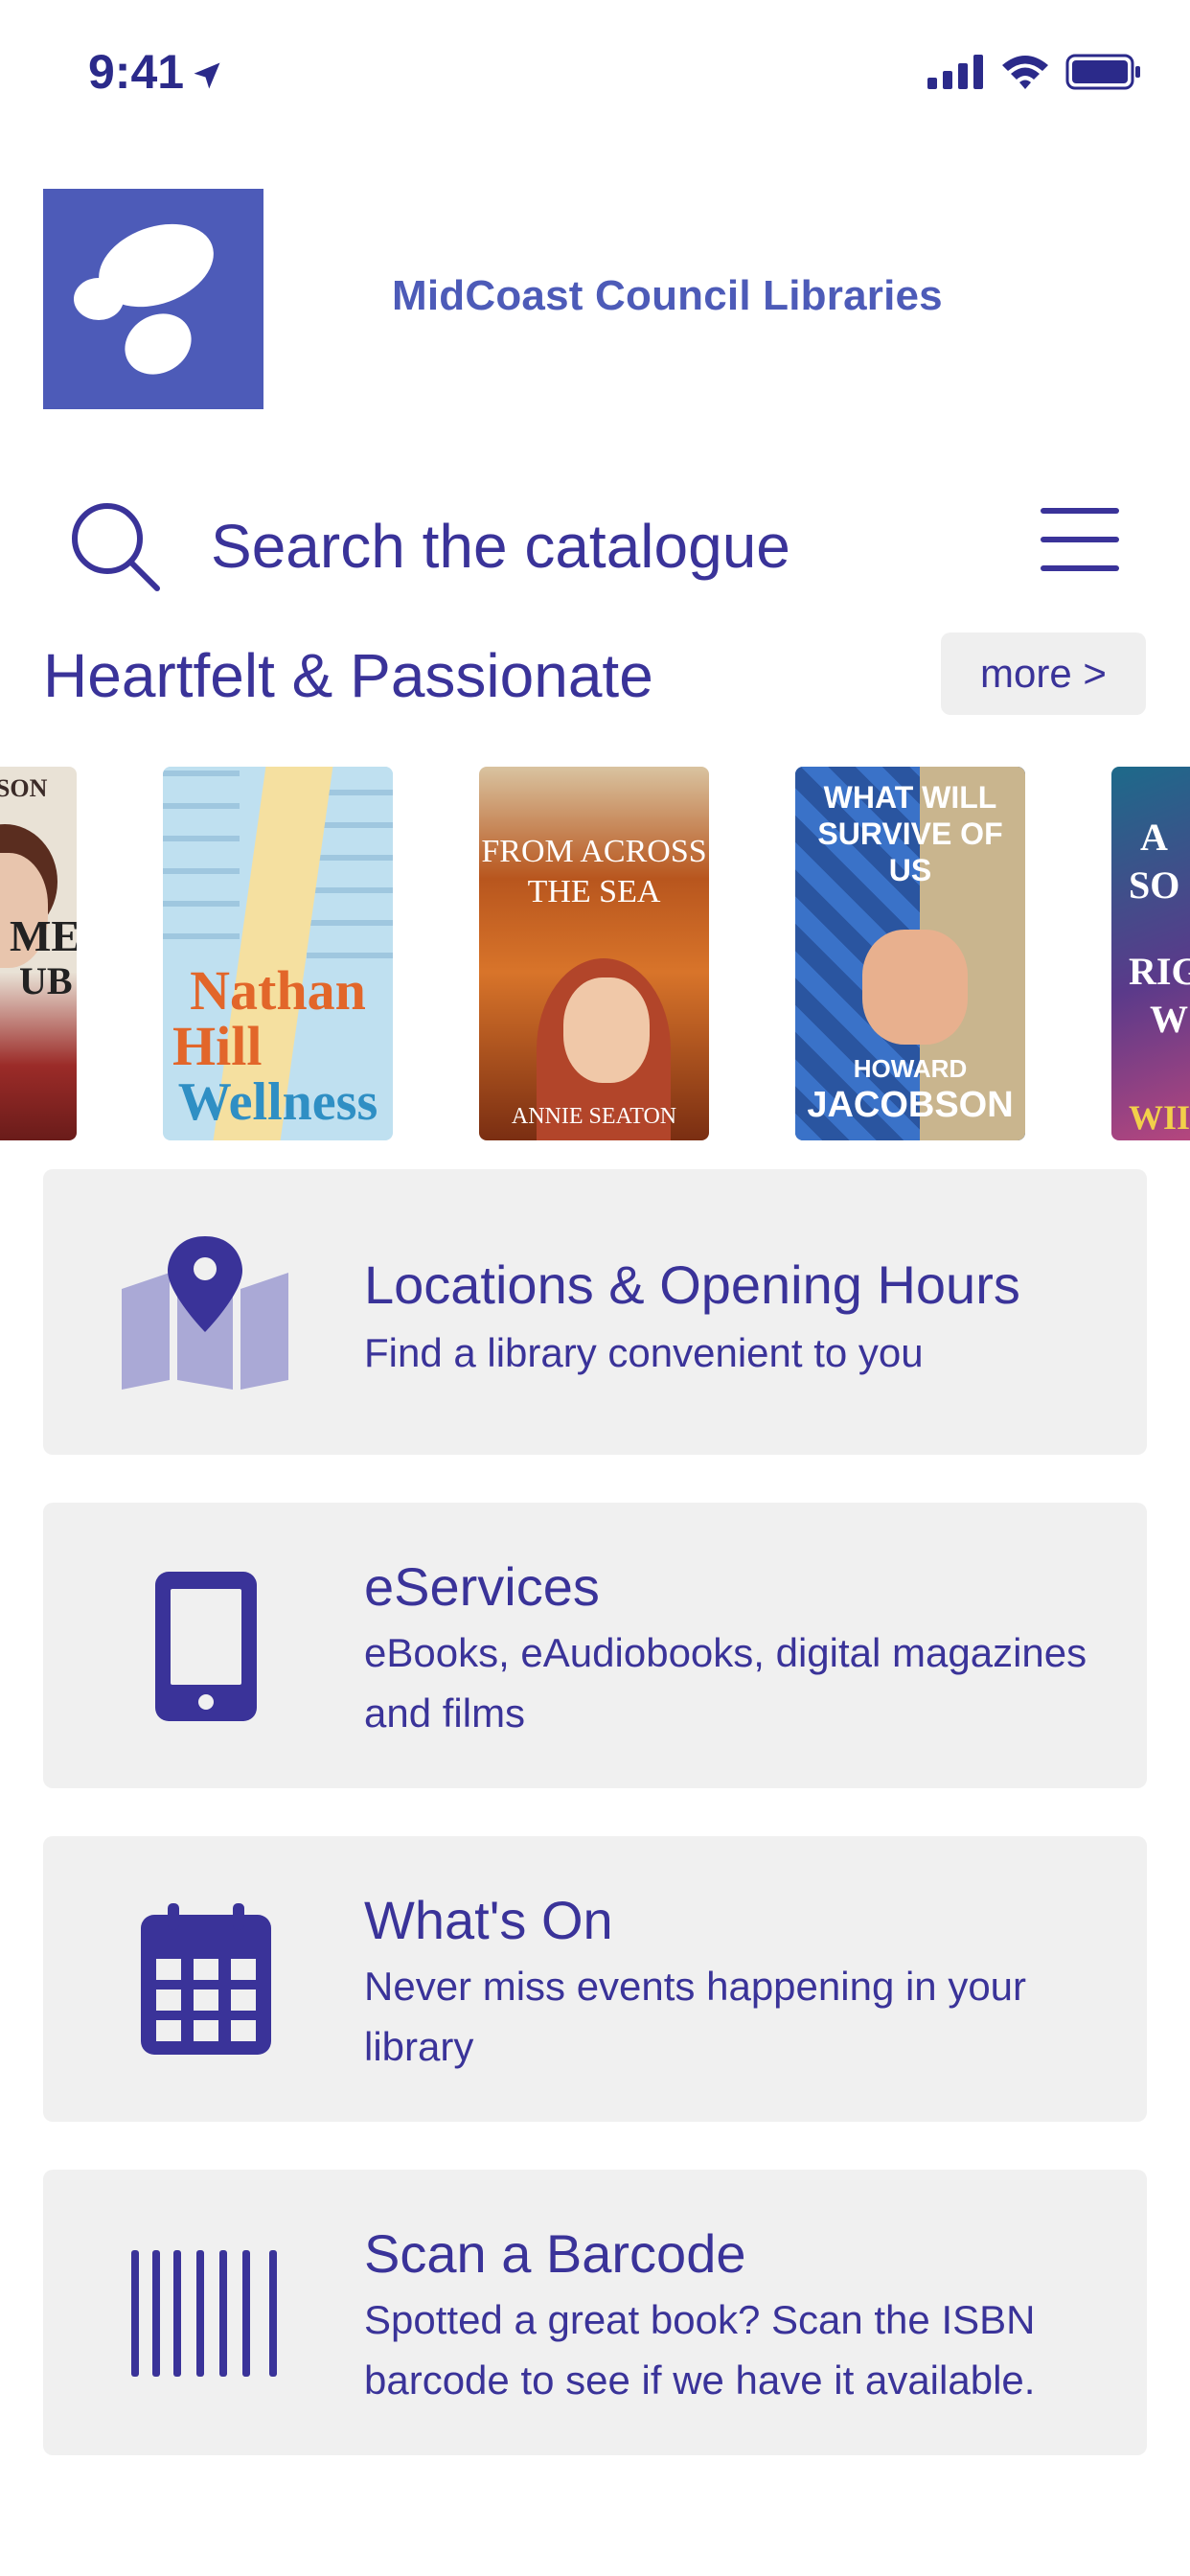  I want to click on book-cover-text: WHAT WILL, so click(910, 797).